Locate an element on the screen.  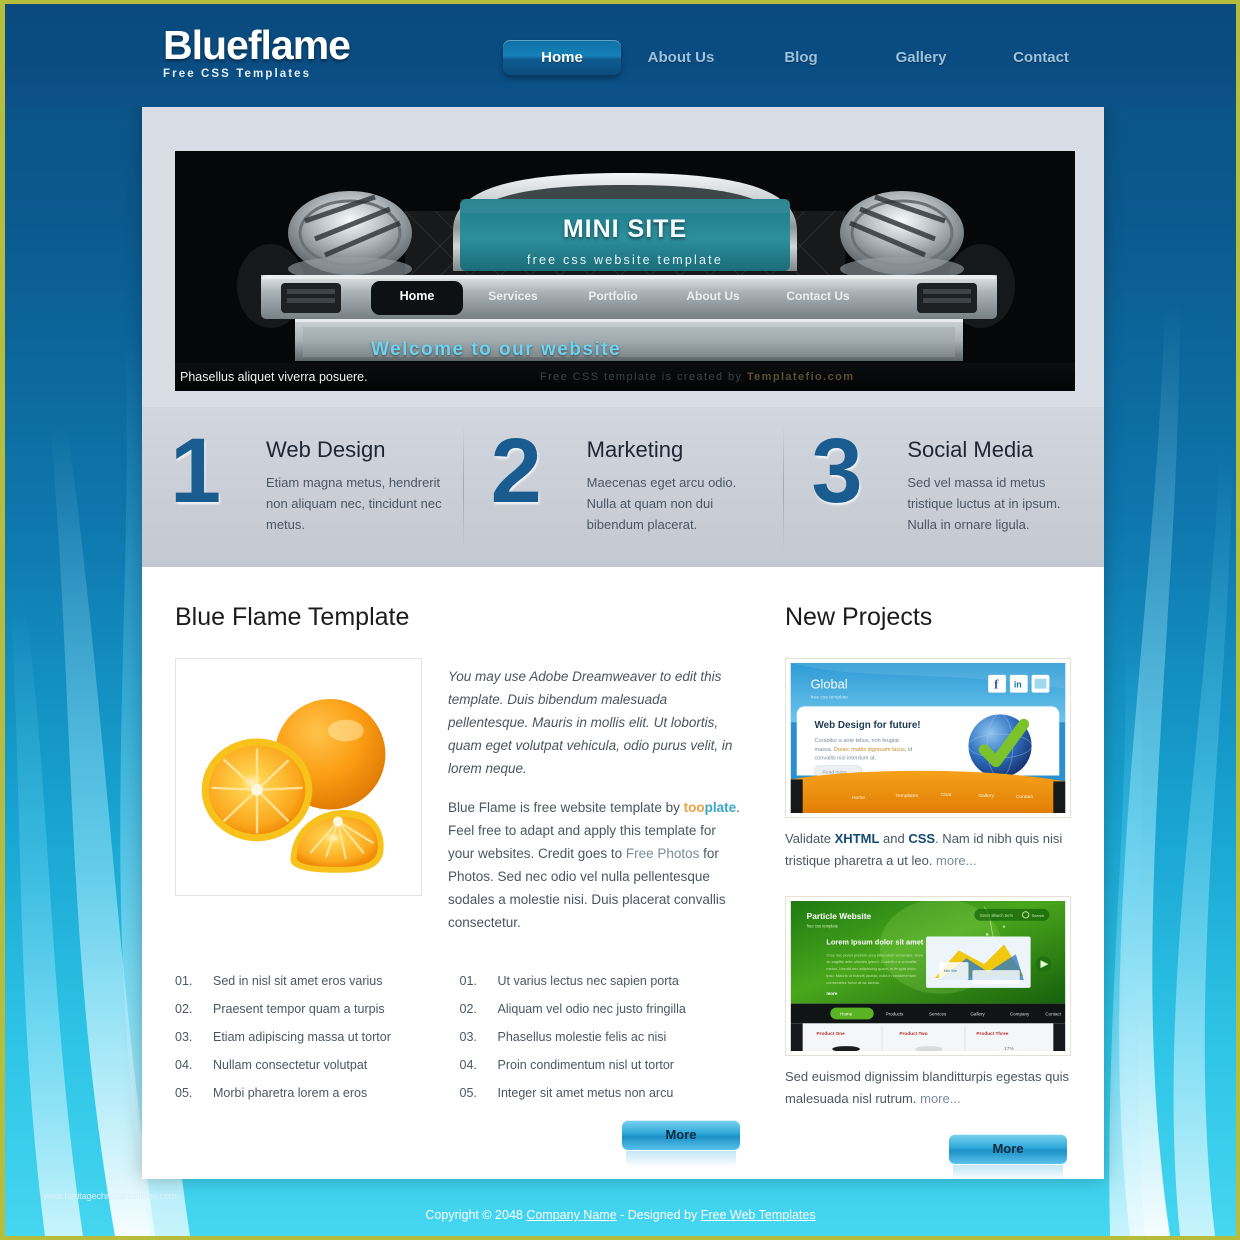
list-item: 01. Sed in nisl sit amet eros varius is located at coordinates (317, 988).